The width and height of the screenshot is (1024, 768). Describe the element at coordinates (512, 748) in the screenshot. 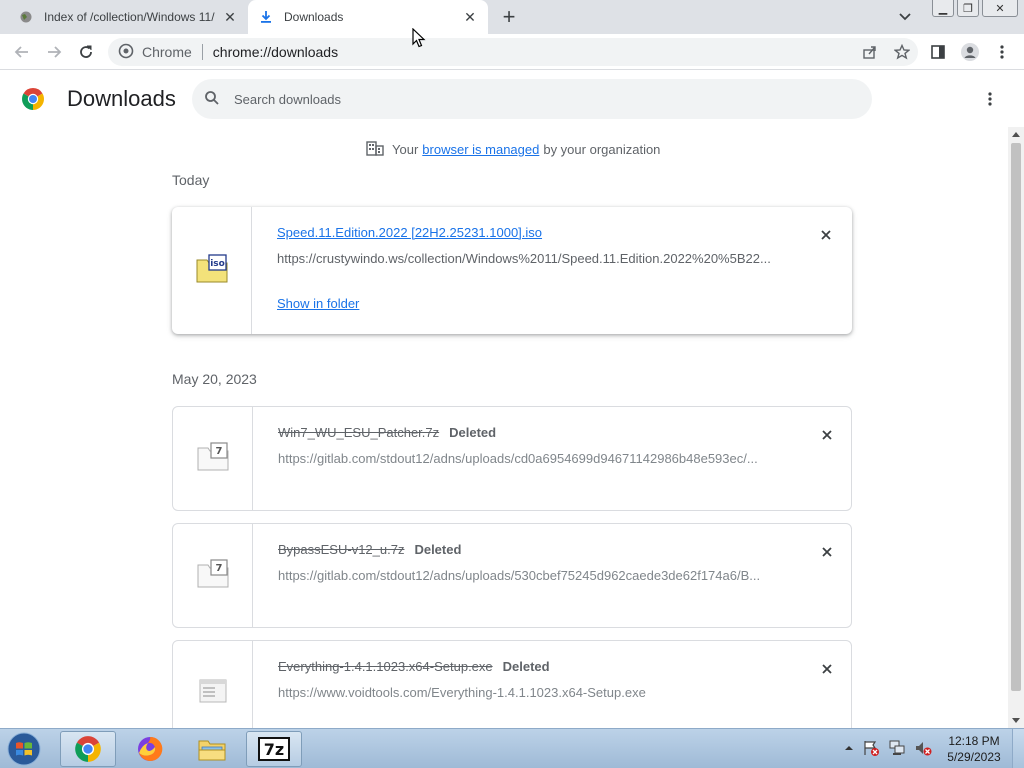

I see `windows-taskbar: 7z 12:18 PM 5/29/2023` at that location.